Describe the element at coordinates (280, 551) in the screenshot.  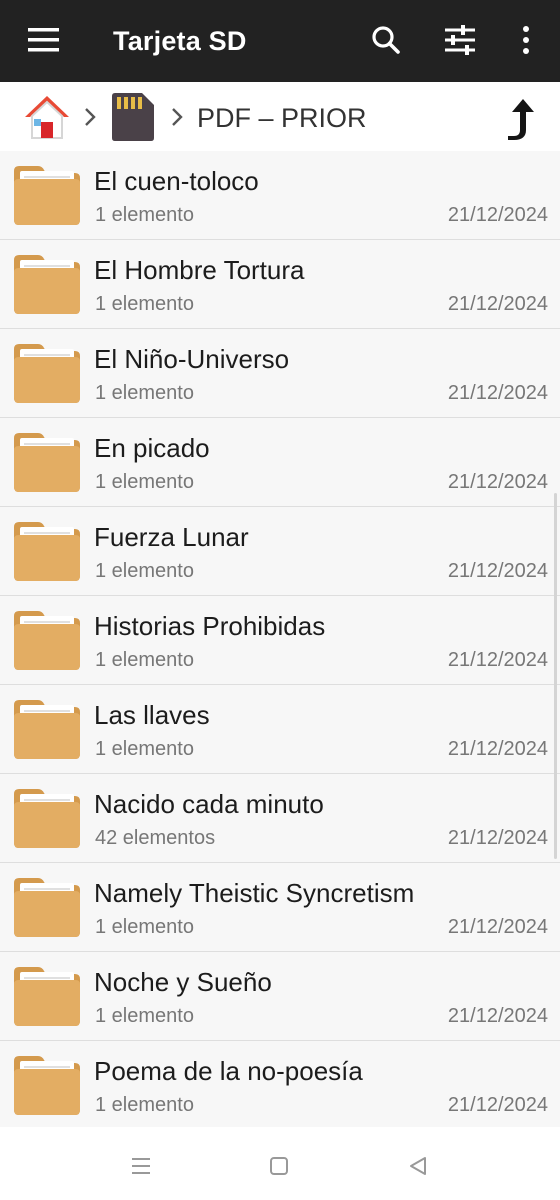
I see `folder-row: Fuerza Lunar 1 elemento 21/12/2024` at that location.